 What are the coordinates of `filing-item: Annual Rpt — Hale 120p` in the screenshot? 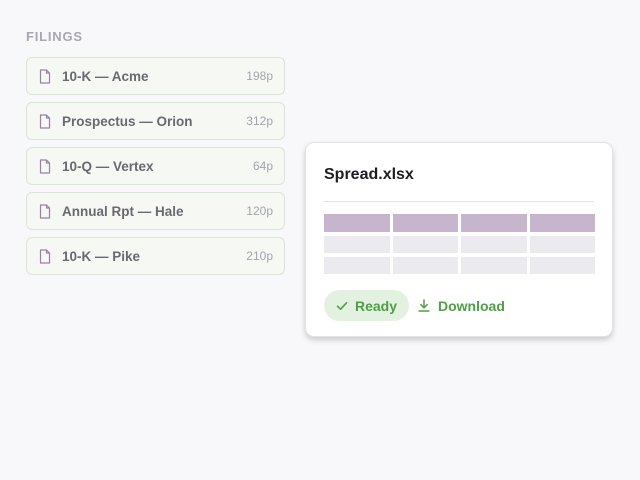 It's located at (155, 211).